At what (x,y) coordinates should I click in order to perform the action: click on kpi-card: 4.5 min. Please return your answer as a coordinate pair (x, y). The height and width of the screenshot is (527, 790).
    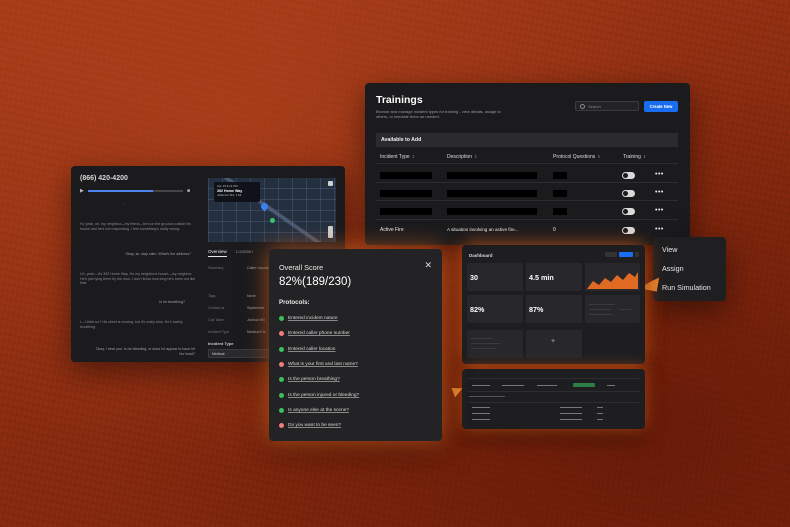
    Looking at the image, I should click on (554, 277).